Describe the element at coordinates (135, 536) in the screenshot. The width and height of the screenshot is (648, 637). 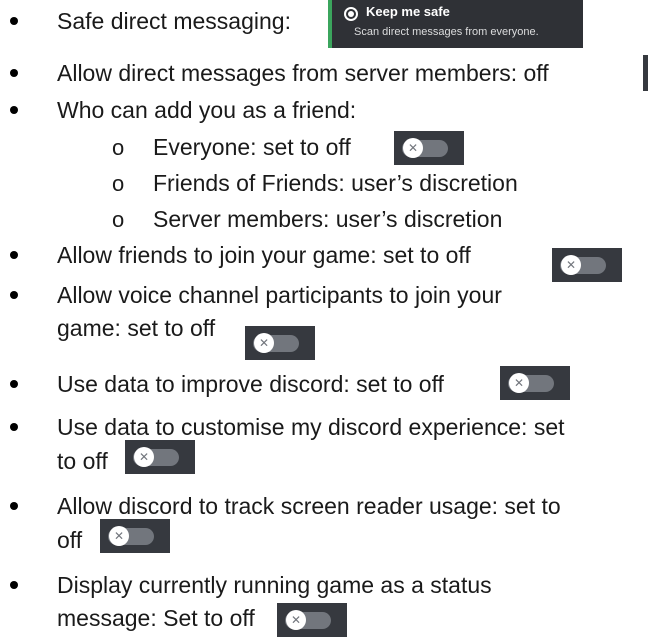
I see `toggle-screen-reader: ✕` at that location.